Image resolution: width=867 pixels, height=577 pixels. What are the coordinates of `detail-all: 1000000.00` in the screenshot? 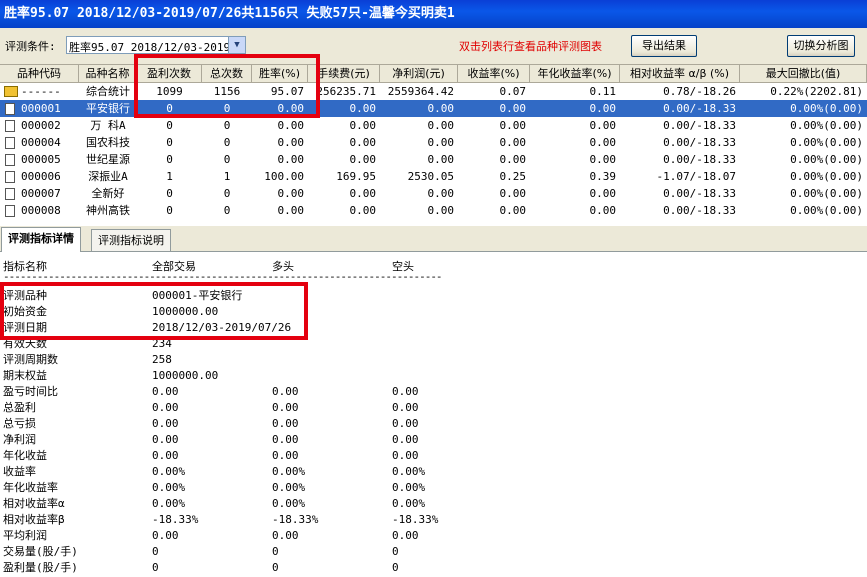 It's located at (185, 311).